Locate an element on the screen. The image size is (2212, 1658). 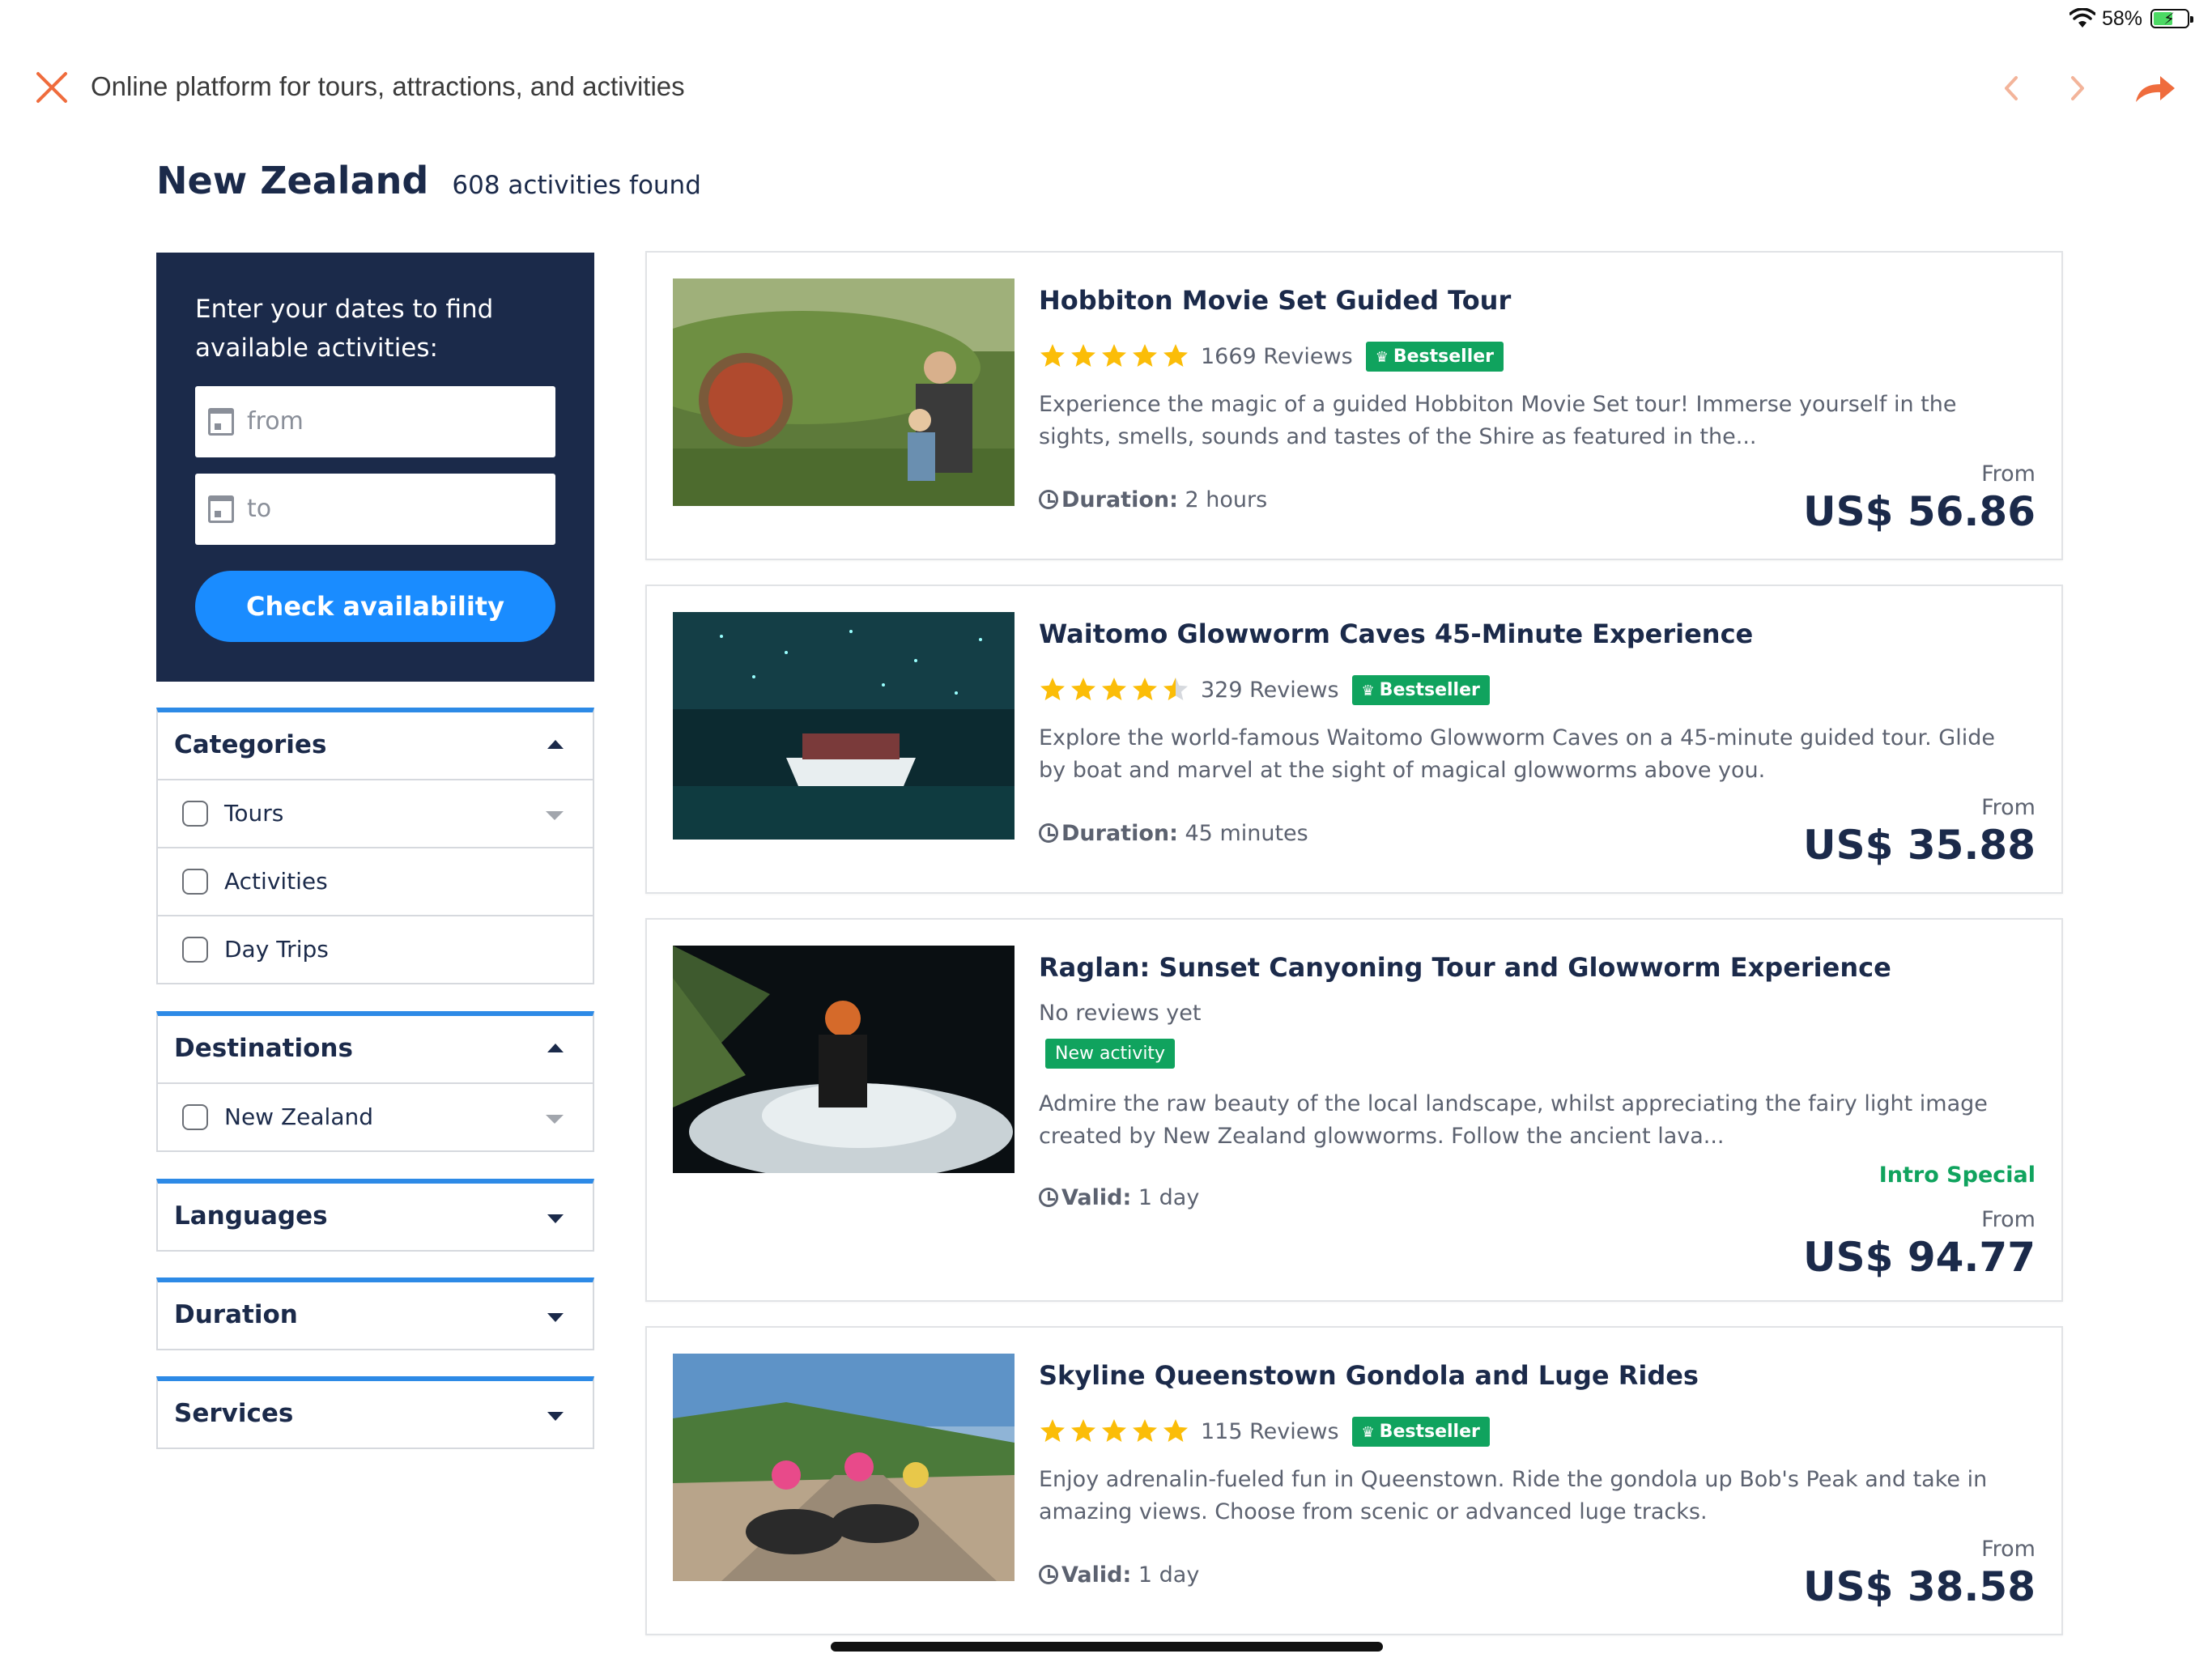
activity-duration: Duration: 45 minutes is located at coordinates (1173, 833).